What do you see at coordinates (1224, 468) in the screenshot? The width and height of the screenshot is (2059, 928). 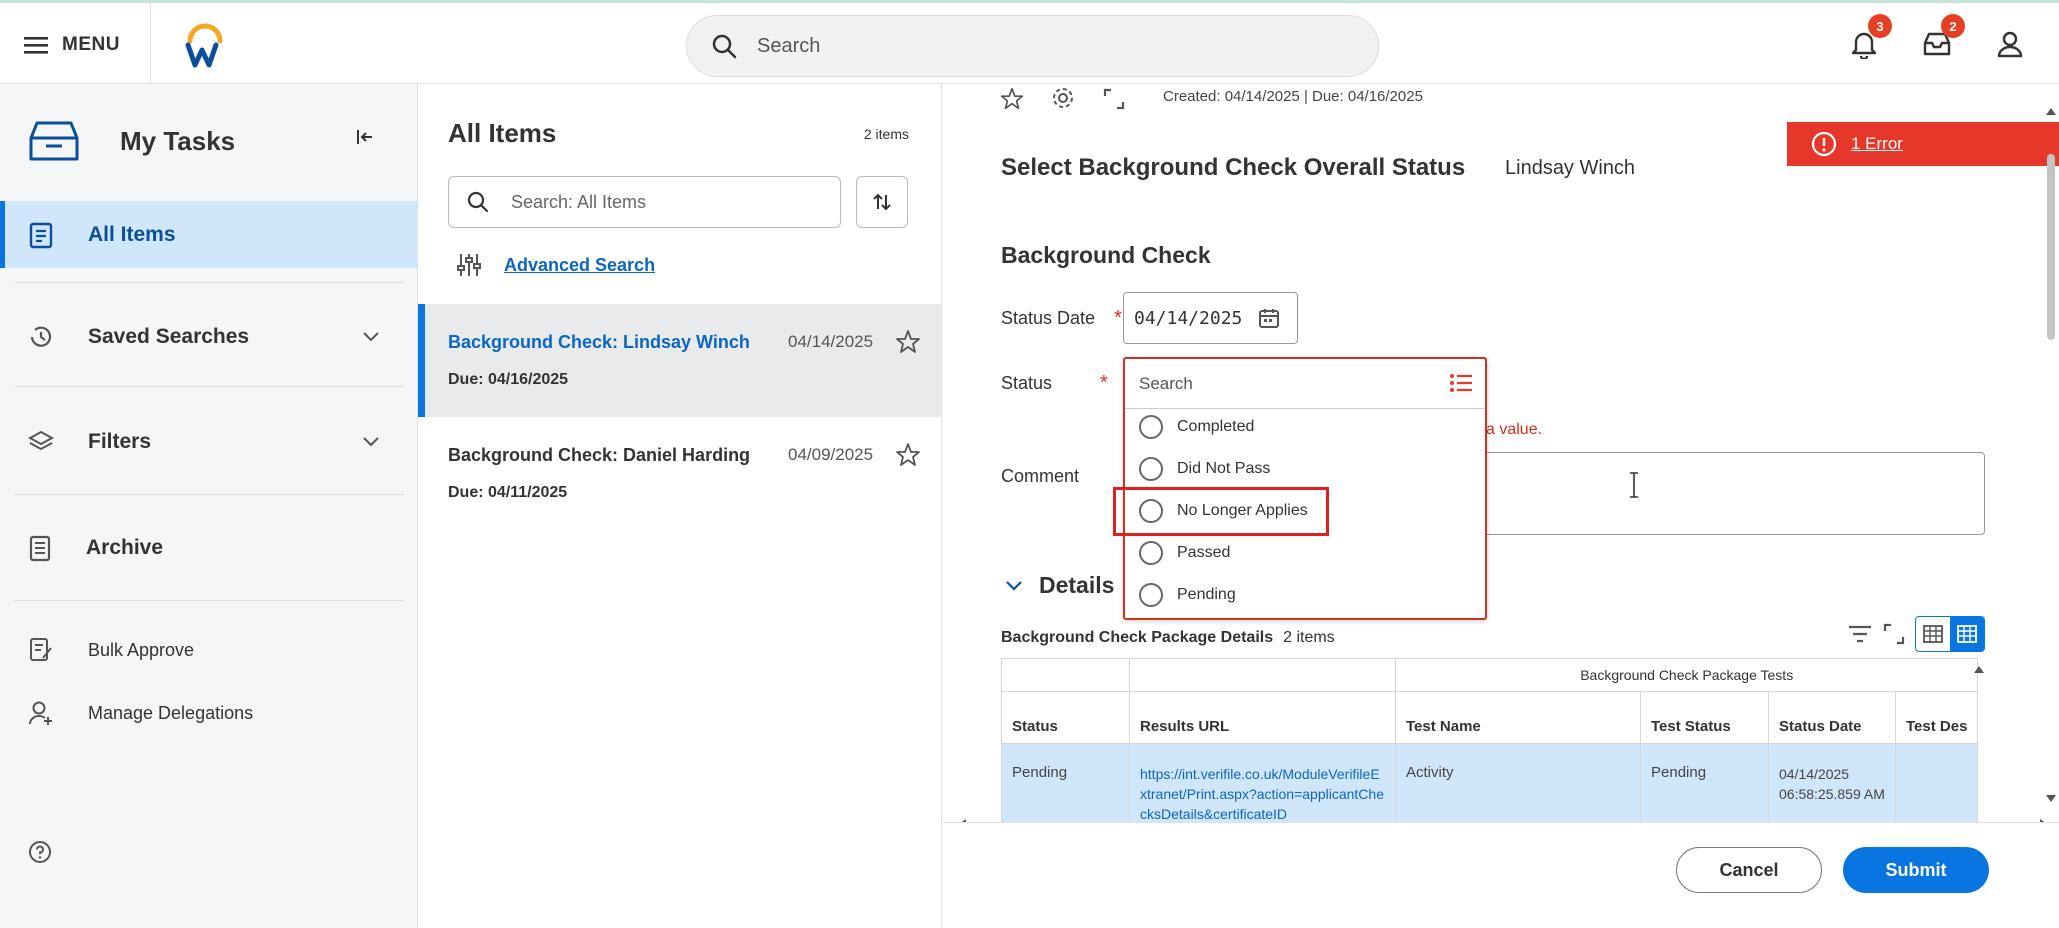 I see `option-label: Did Not Pass` at bounding box center [1224, 468].